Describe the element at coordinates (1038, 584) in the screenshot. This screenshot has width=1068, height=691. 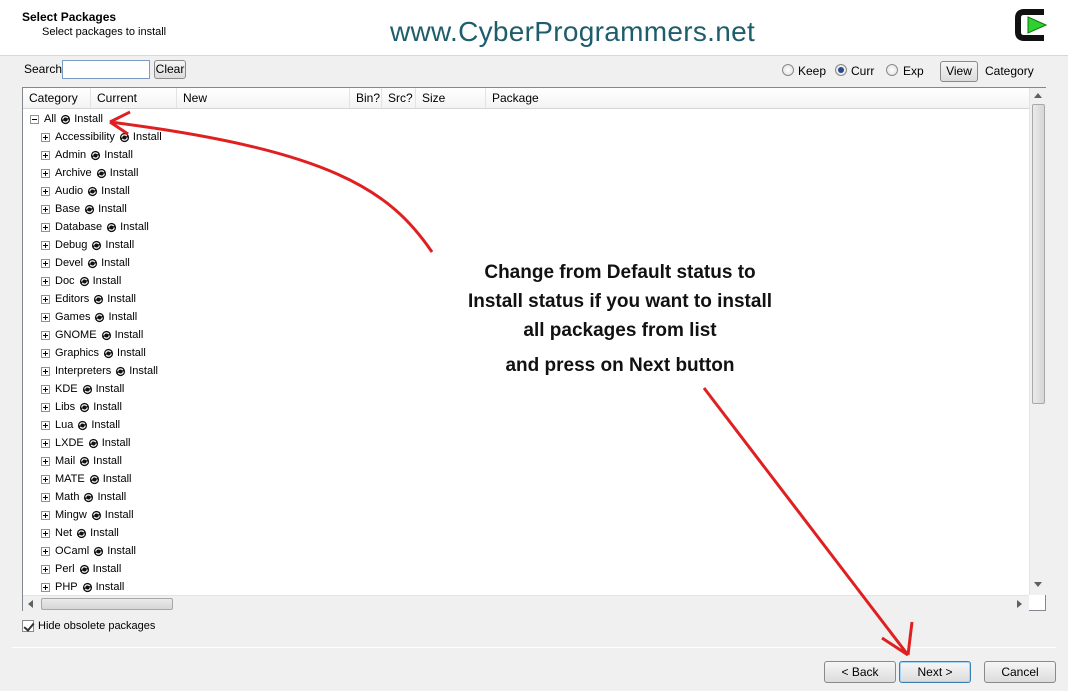
I see `scroll-down-arrow-icon` at that location.